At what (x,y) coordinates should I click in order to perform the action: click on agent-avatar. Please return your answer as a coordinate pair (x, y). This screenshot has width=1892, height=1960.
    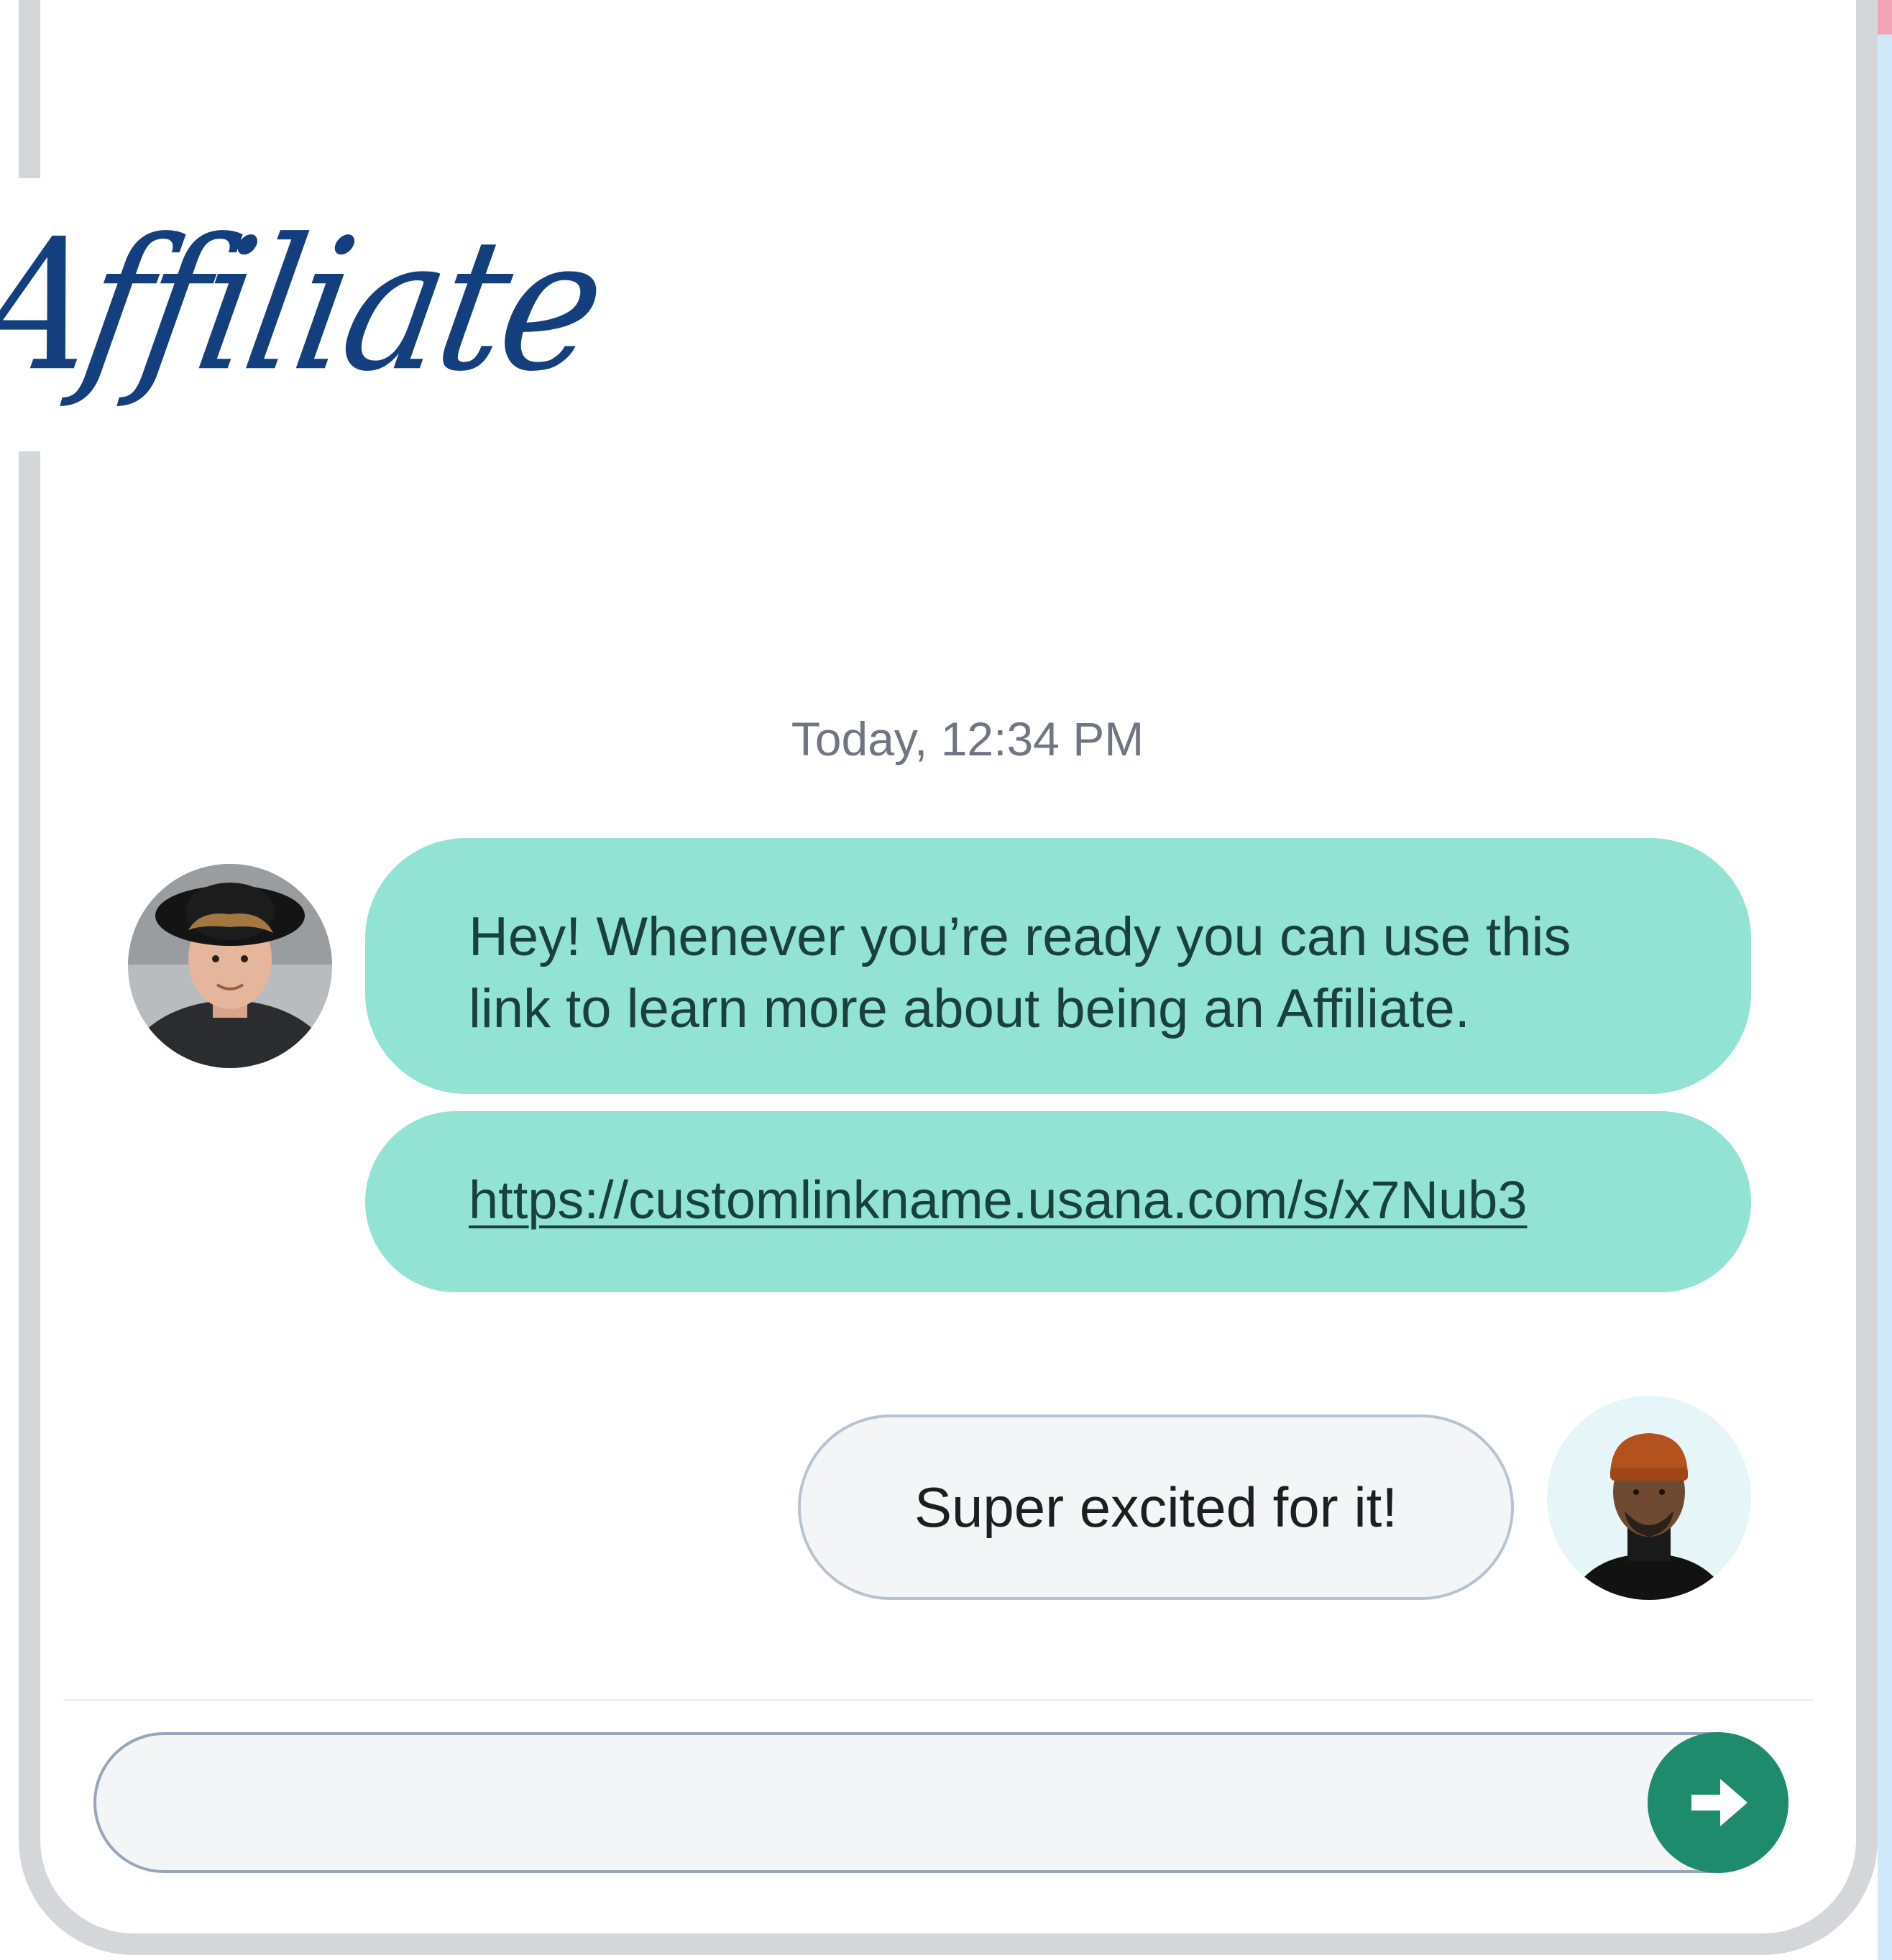
    Looking at the image, I should click on (230, 966).